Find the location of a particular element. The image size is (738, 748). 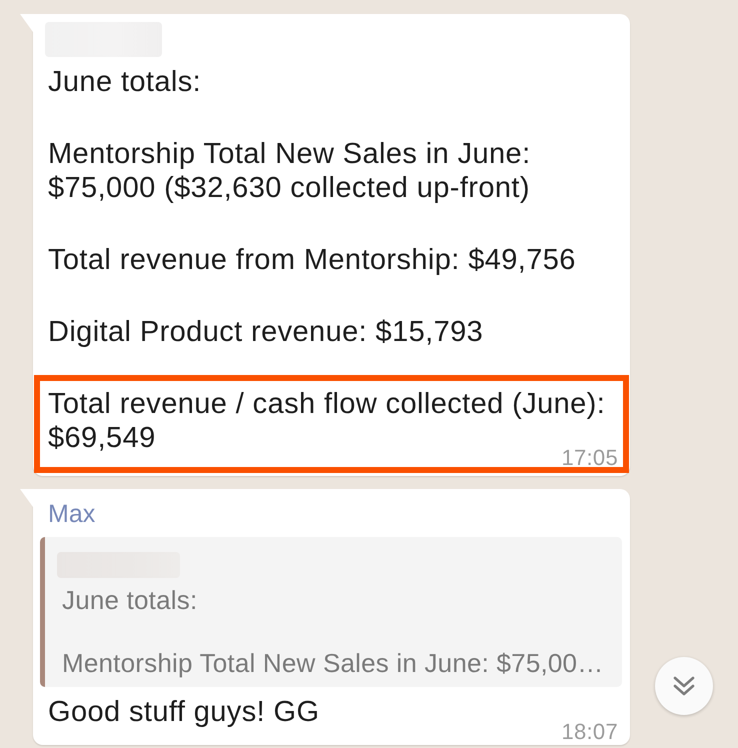

scroll-down-button is located at coordinates (684, 686).